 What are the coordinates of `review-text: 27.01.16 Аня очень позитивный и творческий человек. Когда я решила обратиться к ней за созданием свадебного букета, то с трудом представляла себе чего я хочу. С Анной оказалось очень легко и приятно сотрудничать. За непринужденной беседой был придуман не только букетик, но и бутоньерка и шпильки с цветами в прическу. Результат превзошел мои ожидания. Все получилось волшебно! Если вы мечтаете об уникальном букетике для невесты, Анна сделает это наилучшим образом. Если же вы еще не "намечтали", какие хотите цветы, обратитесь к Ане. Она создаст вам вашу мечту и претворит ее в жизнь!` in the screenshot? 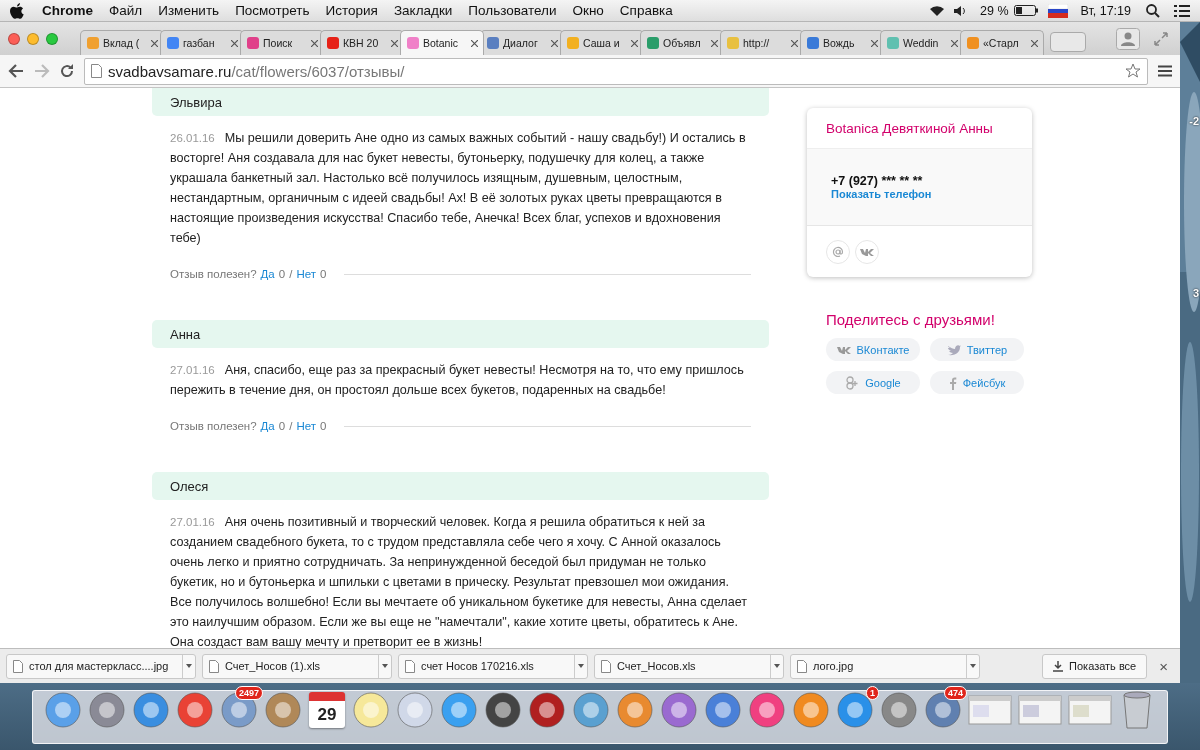 It's located at (459, 581).